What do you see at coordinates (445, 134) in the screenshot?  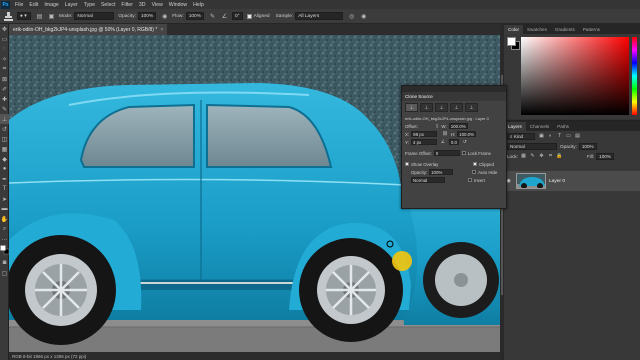 I see `chain-icon: ⛓` at bounding box center [445, 134].